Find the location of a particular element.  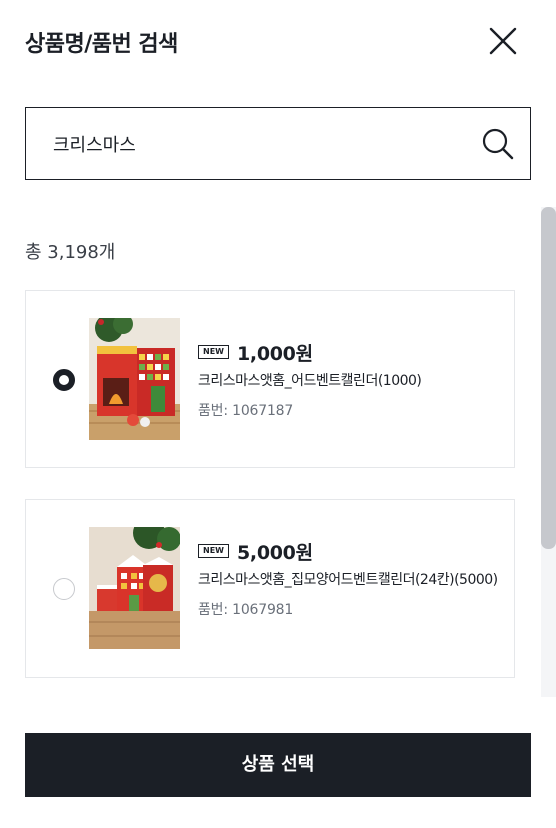

select-product-button: 상품 선택 is located at coordinates (278, 765).